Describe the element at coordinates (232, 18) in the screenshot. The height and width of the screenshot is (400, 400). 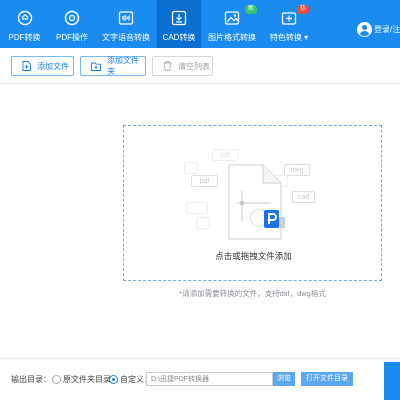
I see `image-icon` at that location.